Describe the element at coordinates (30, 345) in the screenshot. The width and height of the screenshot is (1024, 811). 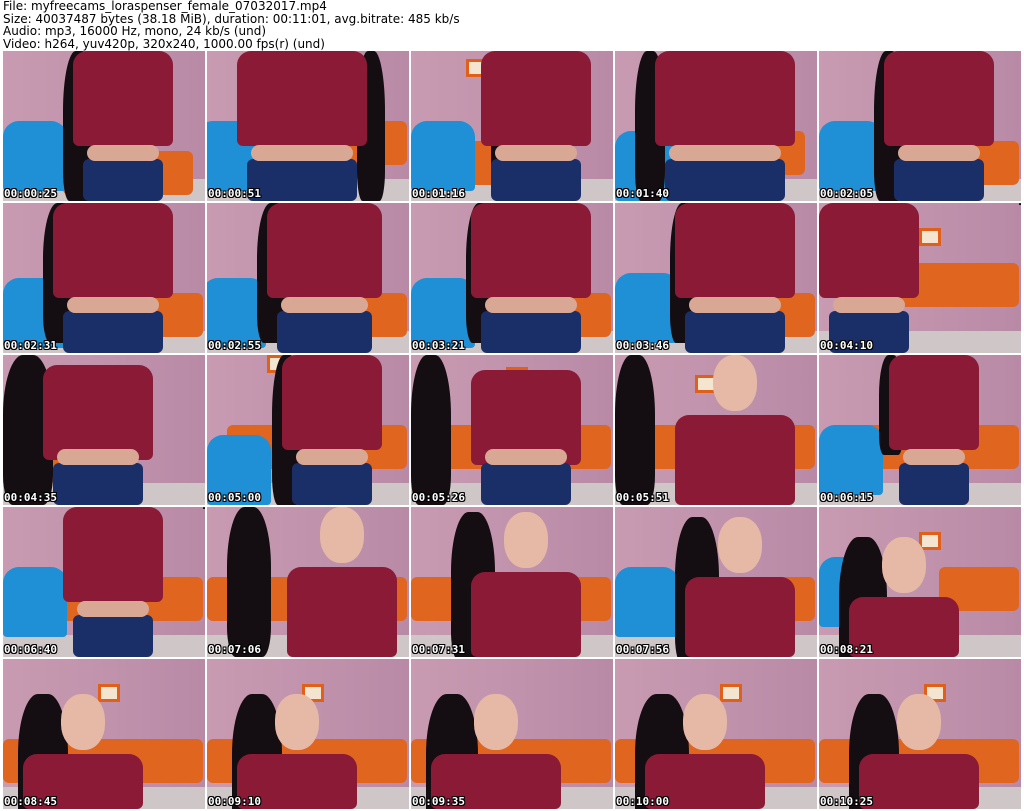
I see `thumbnail-timestamp: 00:02:31` at that location.